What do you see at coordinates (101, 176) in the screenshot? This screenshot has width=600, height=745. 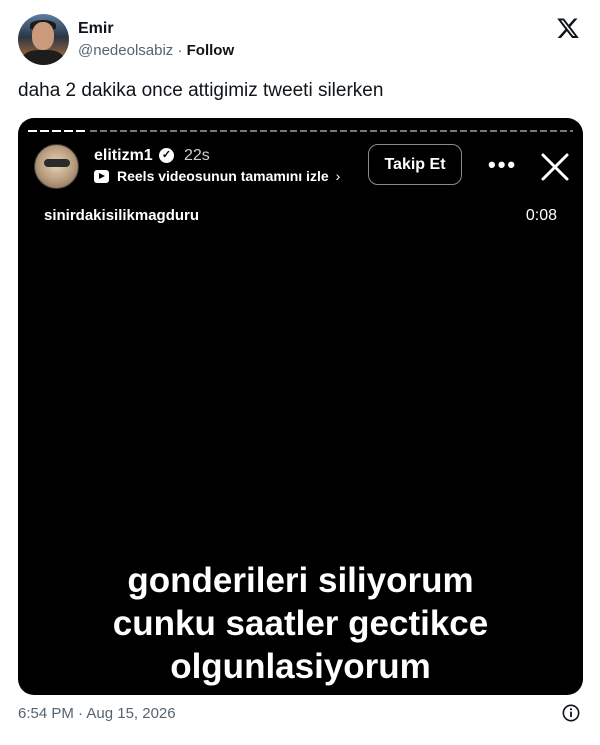 I see `play-icon` at bounding box center [101, 176].